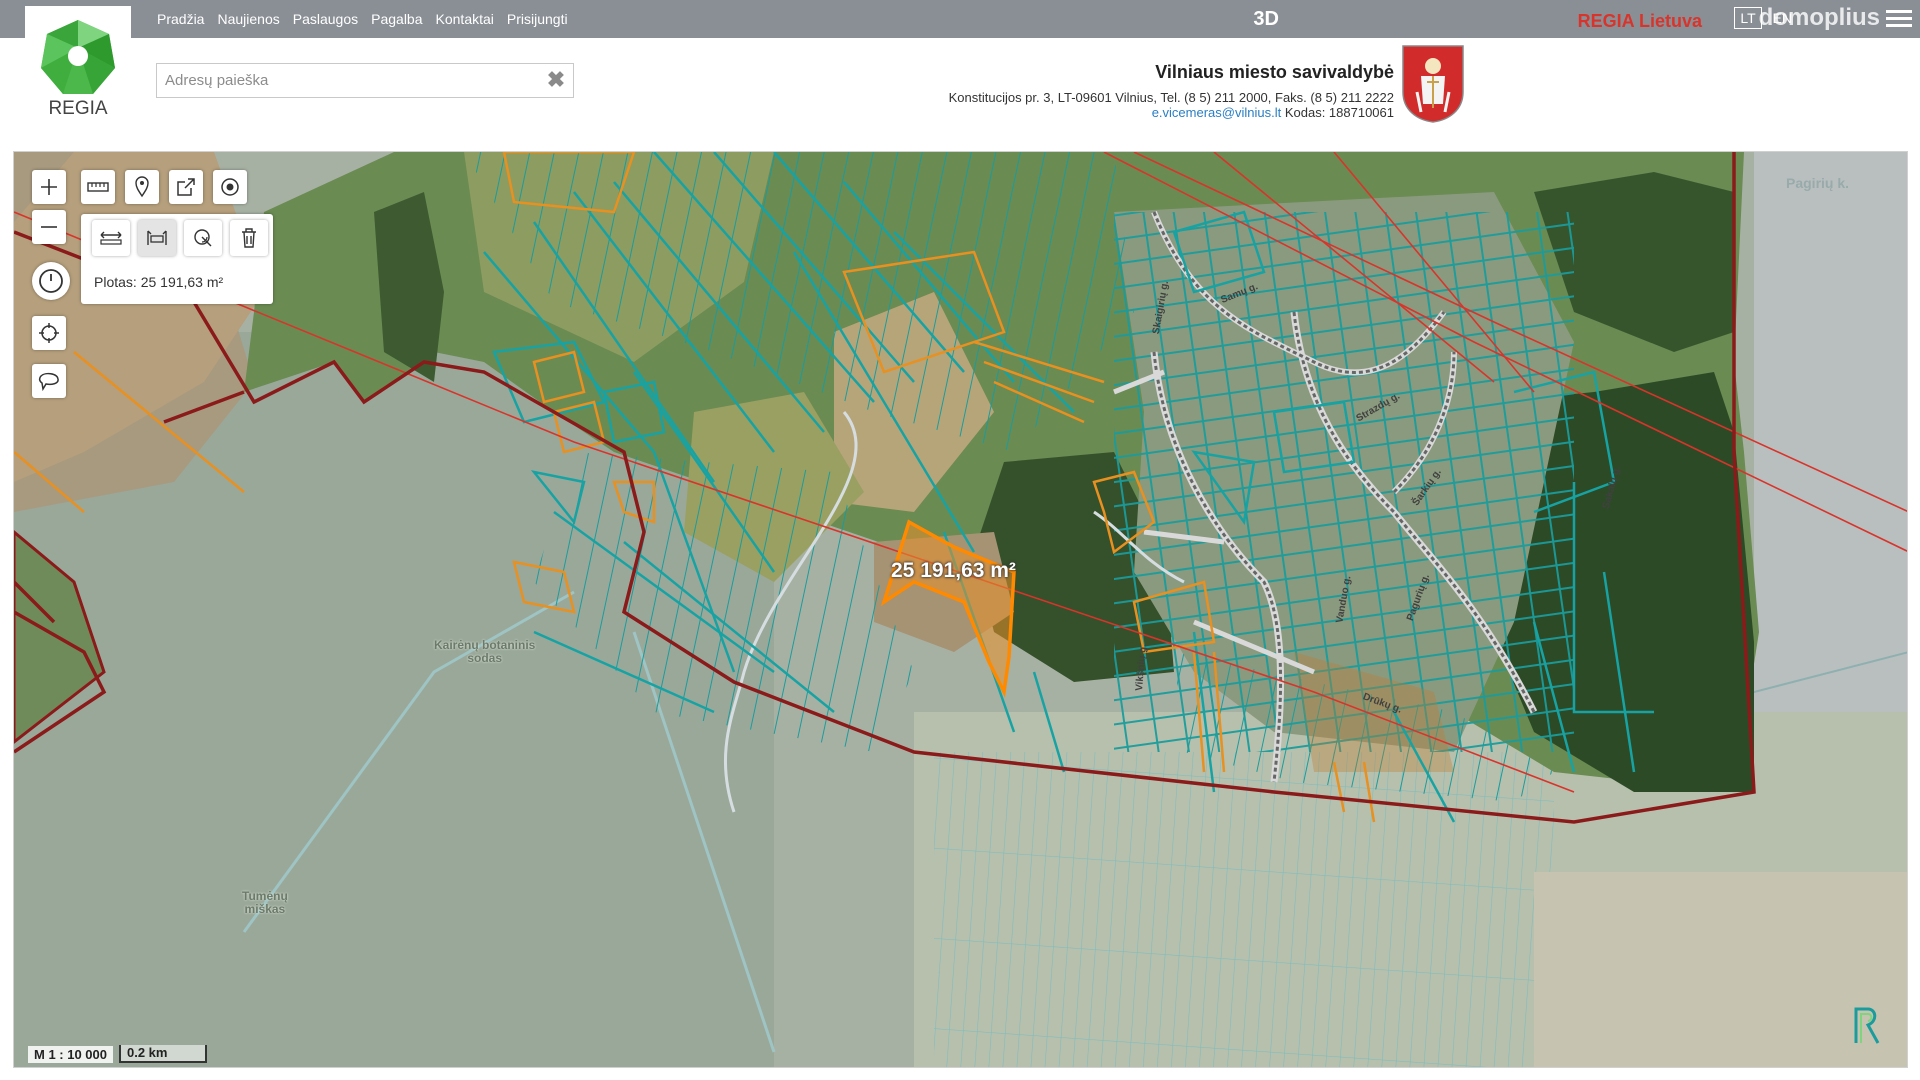 Image resolution: width=1920 pixels, height=1080 pixels. I want to click on plus-icon, so click(49, 187).